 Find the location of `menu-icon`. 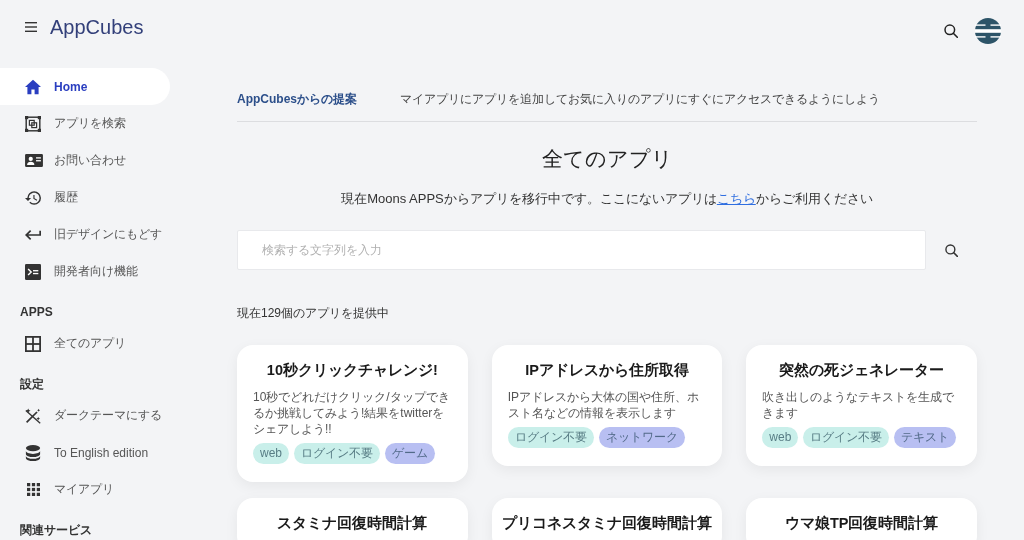

menu-icon is located at coordinates (31, 27).